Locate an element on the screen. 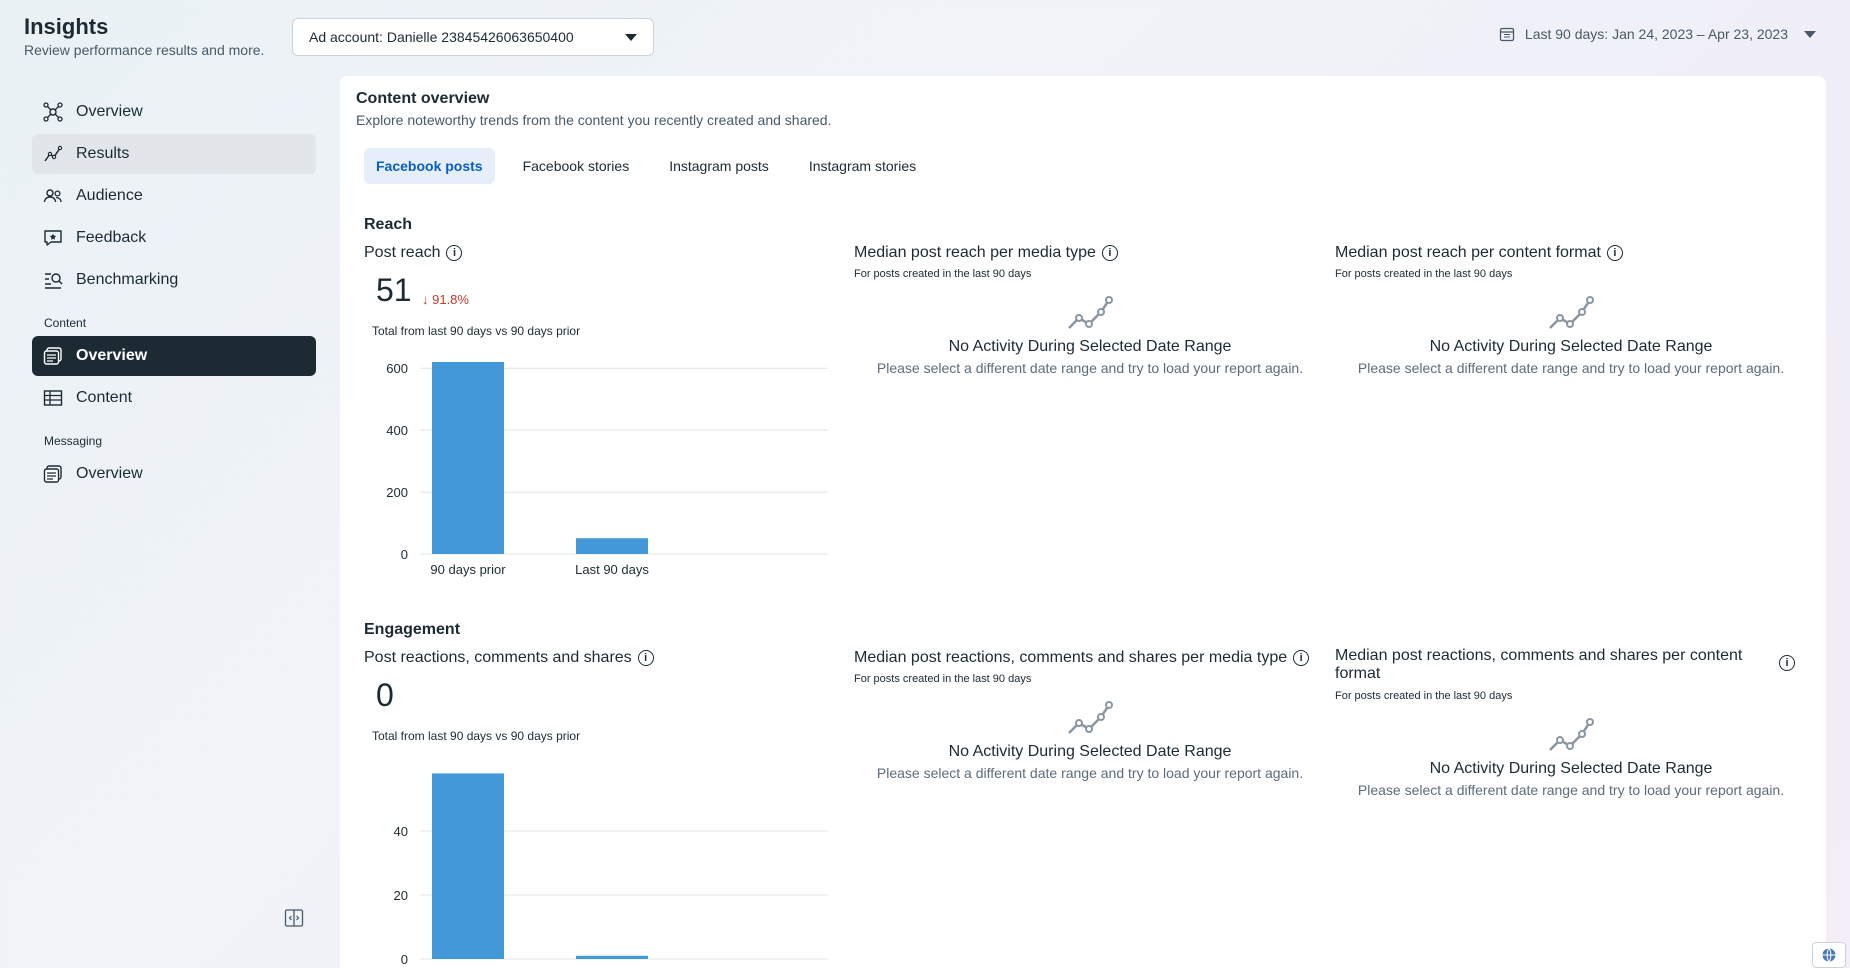  card-title: Content overview is located at coordinates (423, 98).